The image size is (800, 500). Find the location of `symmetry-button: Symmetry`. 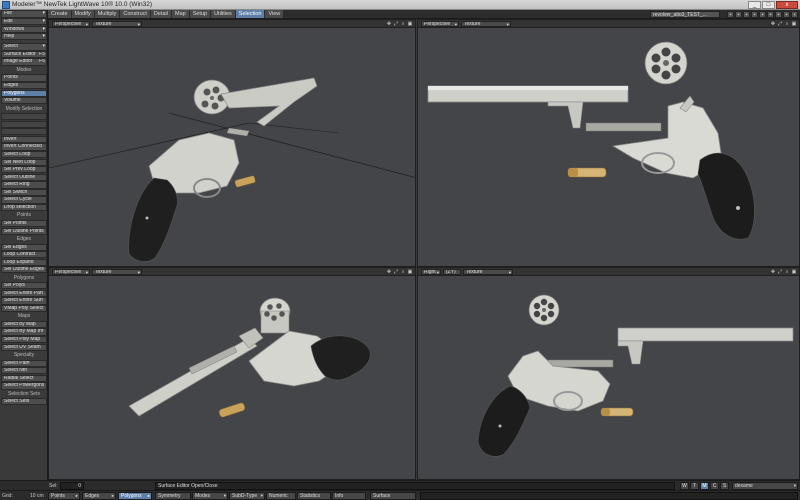

symmetry-button: Symmetry is located at coordinates (173, 496).